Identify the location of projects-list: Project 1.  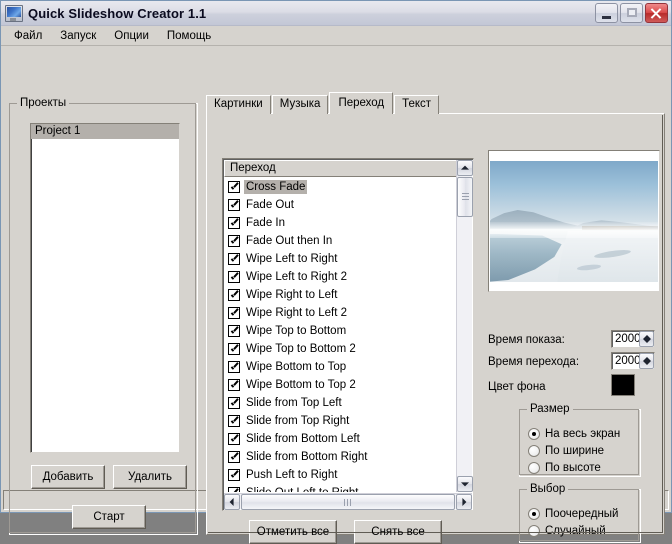
(105, 288).